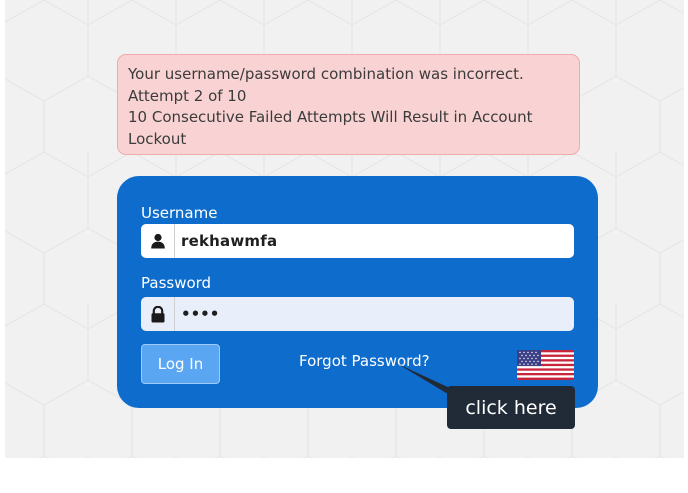  I want to click on username-input: rekhawmfa, so click(374, 241).